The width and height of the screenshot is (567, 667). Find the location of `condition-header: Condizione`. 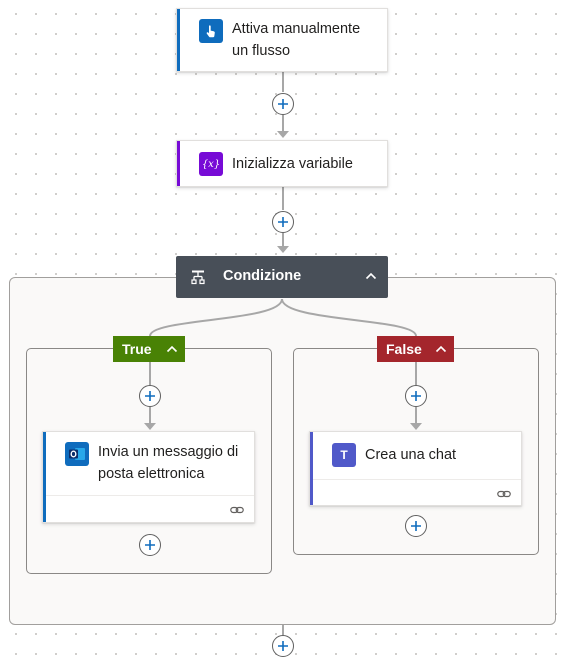

condition-header: Condizione is located at coordinates (282, 277).